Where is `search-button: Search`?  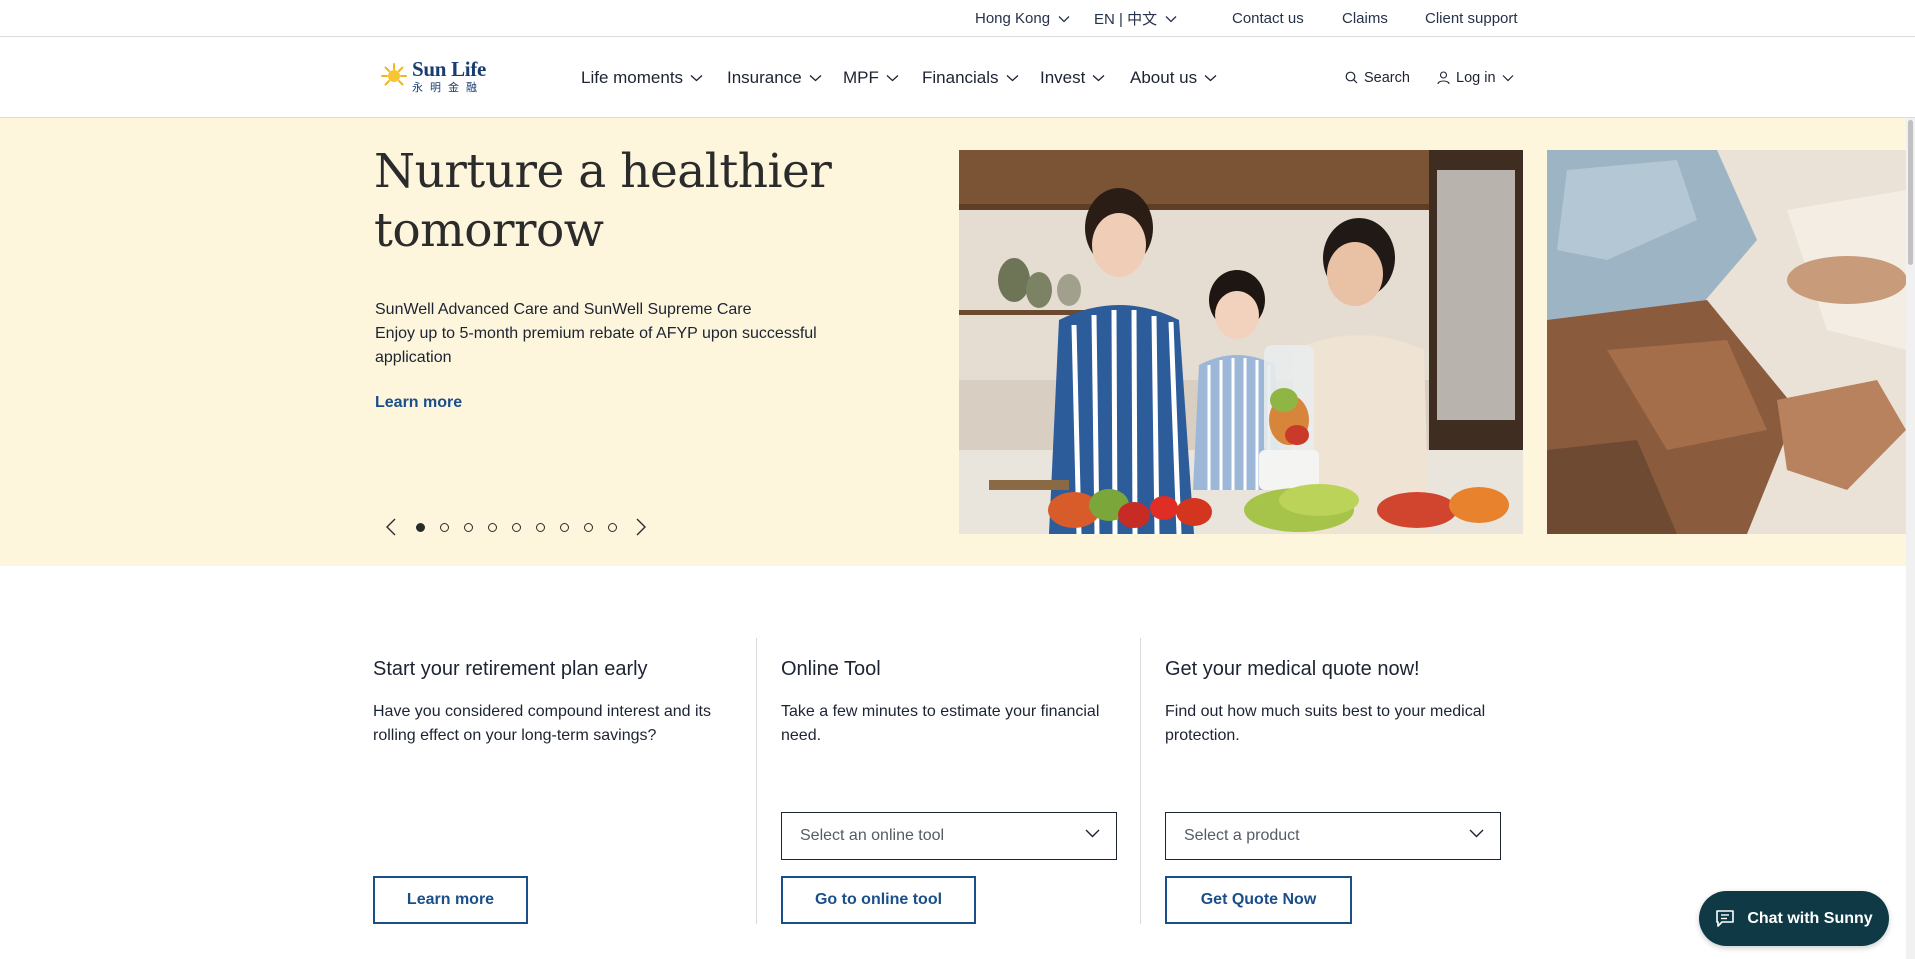
search-button: Search is located at coordinates (1377, 77).